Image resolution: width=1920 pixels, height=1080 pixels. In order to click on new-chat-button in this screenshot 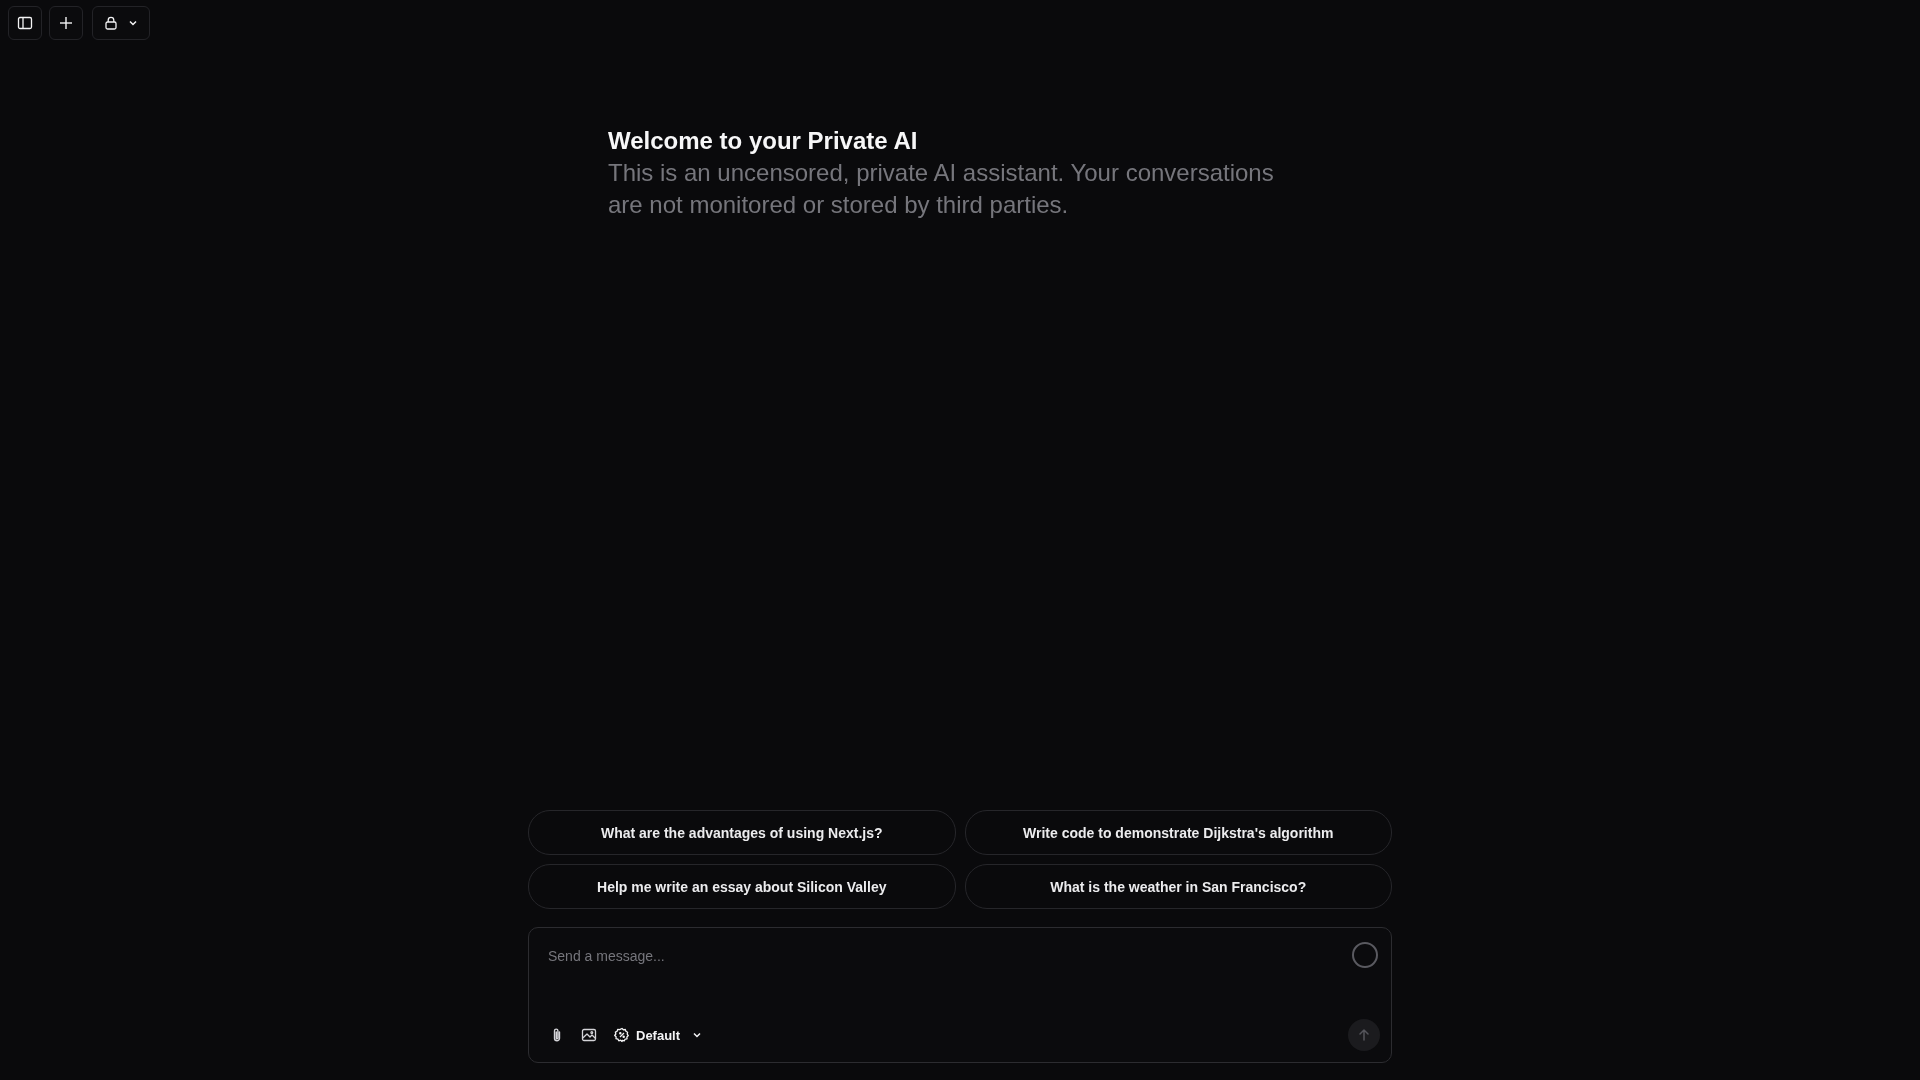, I will do `click(66, 23)`.